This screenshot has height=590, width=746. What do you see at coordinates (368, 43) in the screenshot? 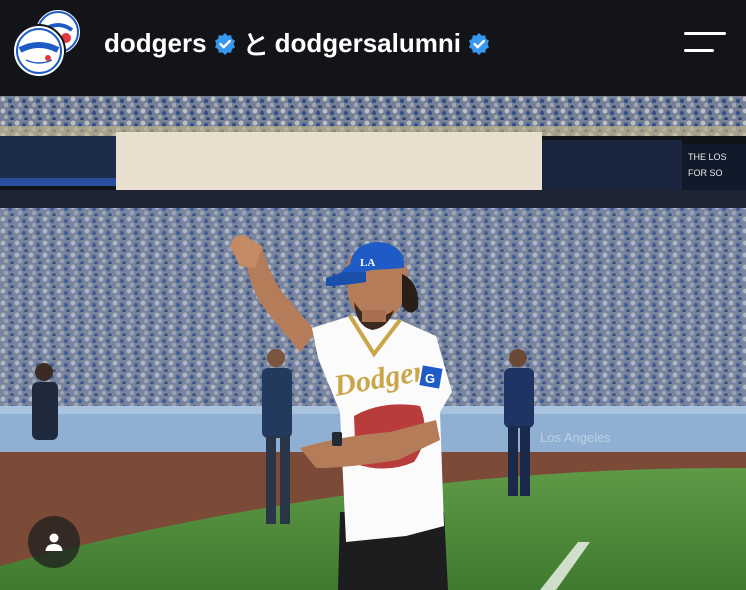
I see `account-name-dodgersalumni: dodgersalumni` at bounding box center [368, 43].